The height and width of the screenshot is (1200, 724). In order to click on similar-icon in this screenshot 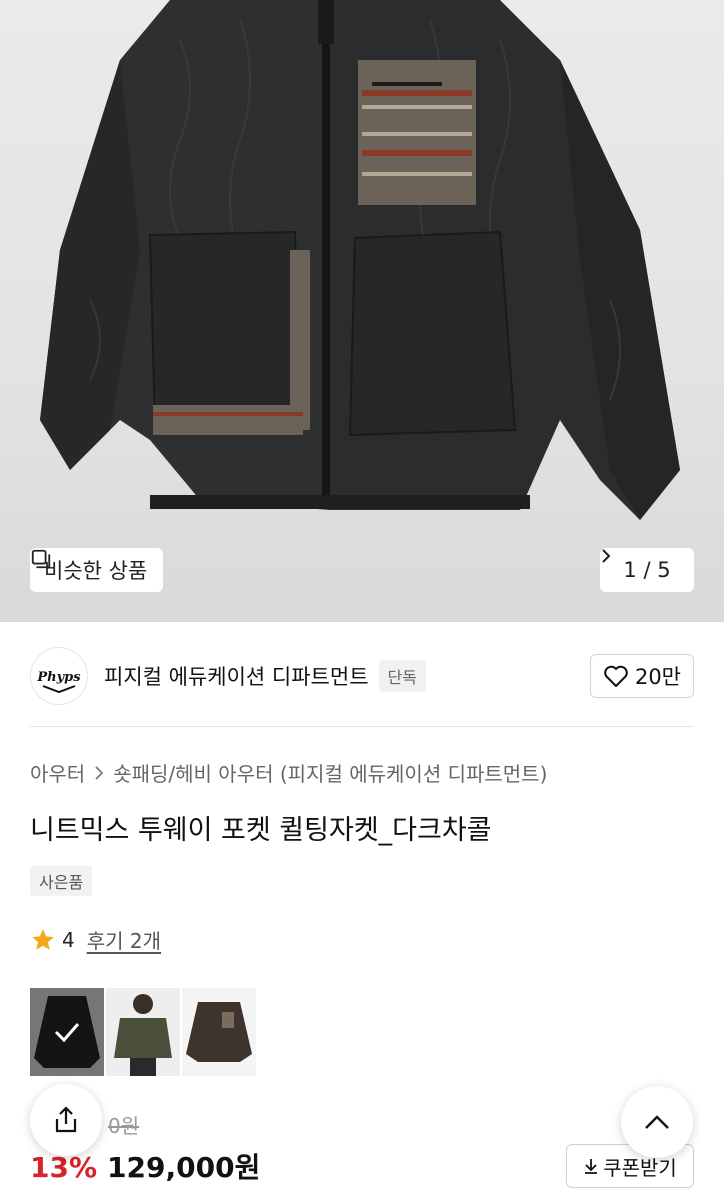, I will do `click(41, 559)`.